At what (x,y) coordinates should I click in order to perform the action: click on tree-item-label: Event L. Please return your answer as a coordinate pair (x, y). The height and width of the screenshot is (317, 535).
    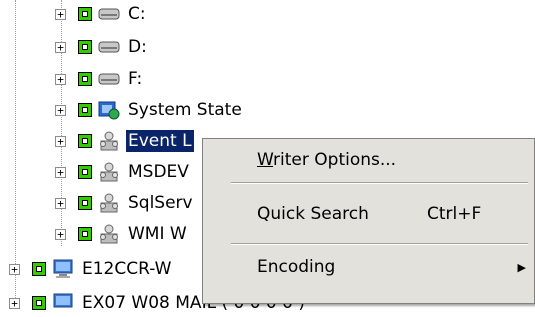
    Looking at the image, I should click on (160, 141).